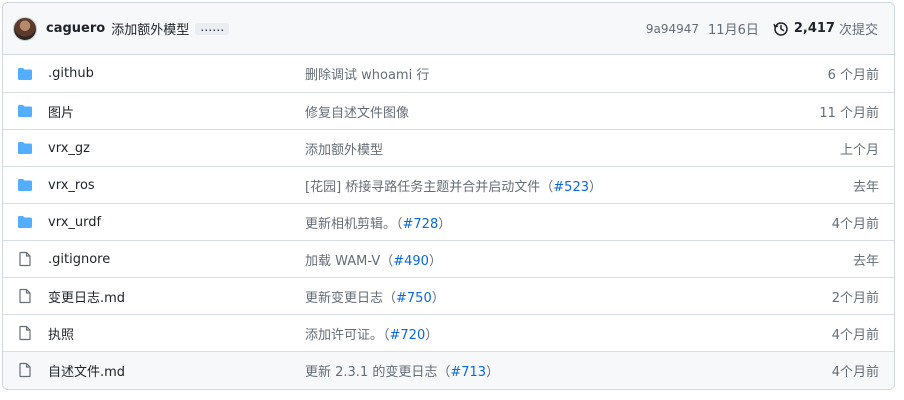 This screenshot has width=904, height=400. Describe the element at coordinates (532, 148) in the screenshot. I see `commit-message-link: 添加额外模型` at that location.